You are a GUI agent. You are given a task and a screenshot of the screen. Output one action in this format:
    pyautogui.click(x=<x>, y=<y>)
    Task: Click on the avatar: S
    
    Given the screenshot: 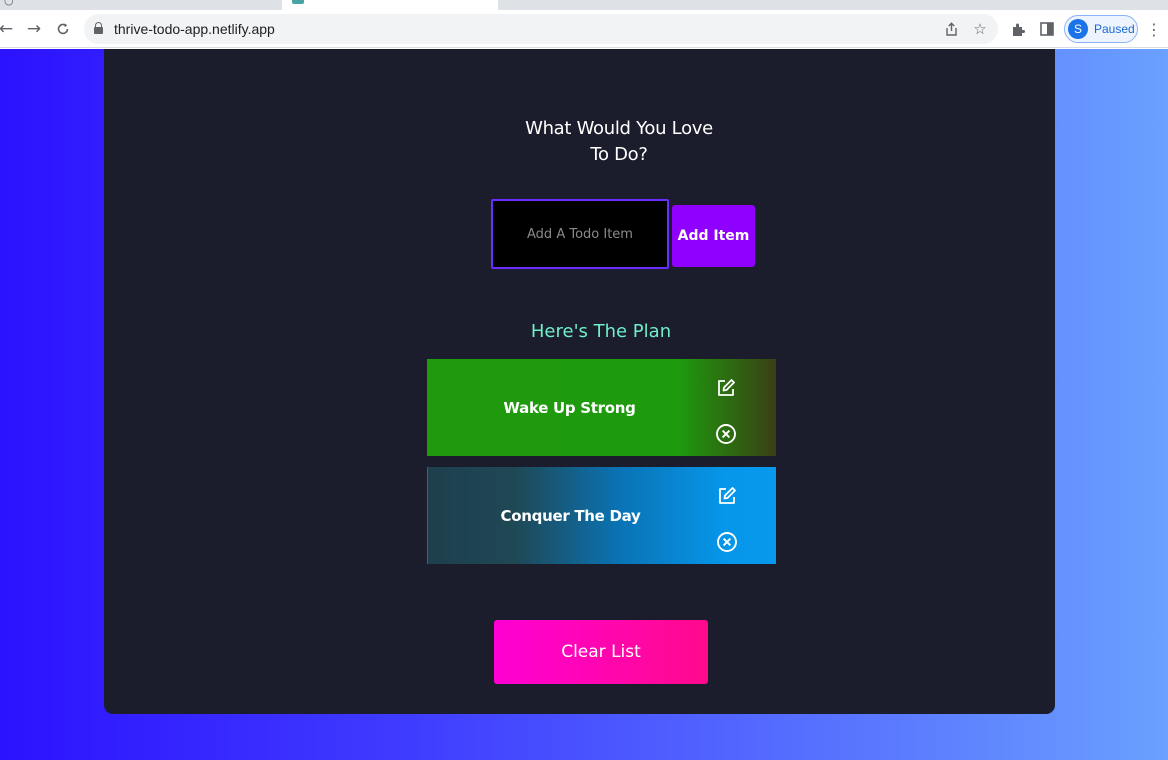 What is the action you would take?
    pyautogui.click(x=1078, y=29)
    